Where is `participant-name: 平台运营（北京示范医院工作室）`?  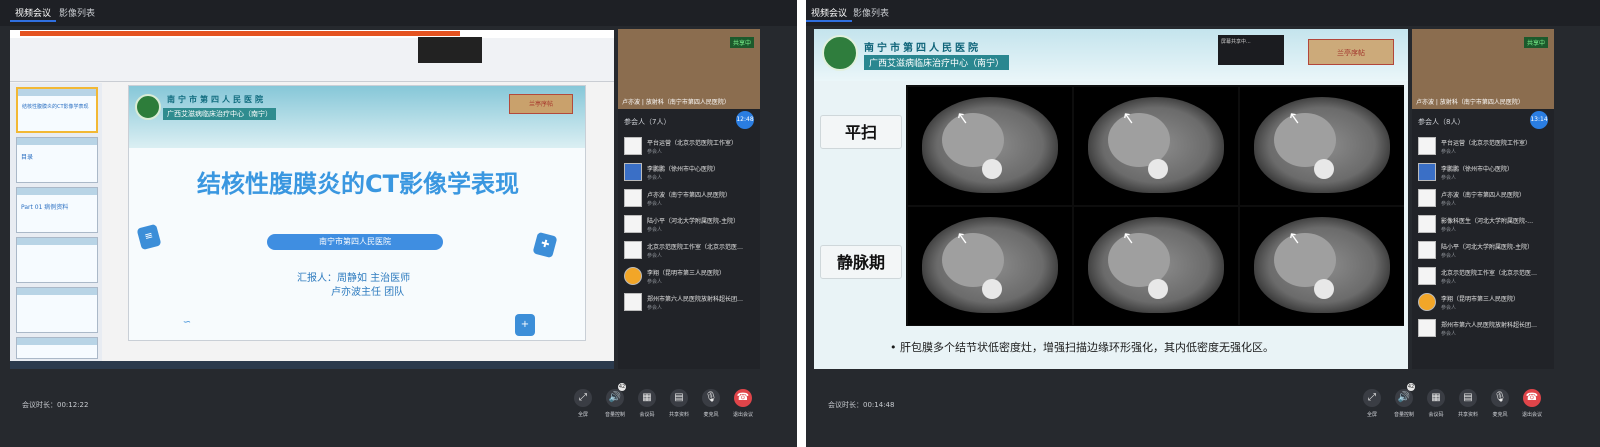 participant-name: 平台运营（北京示范医院工作室） is located at coordinates (692, 143).